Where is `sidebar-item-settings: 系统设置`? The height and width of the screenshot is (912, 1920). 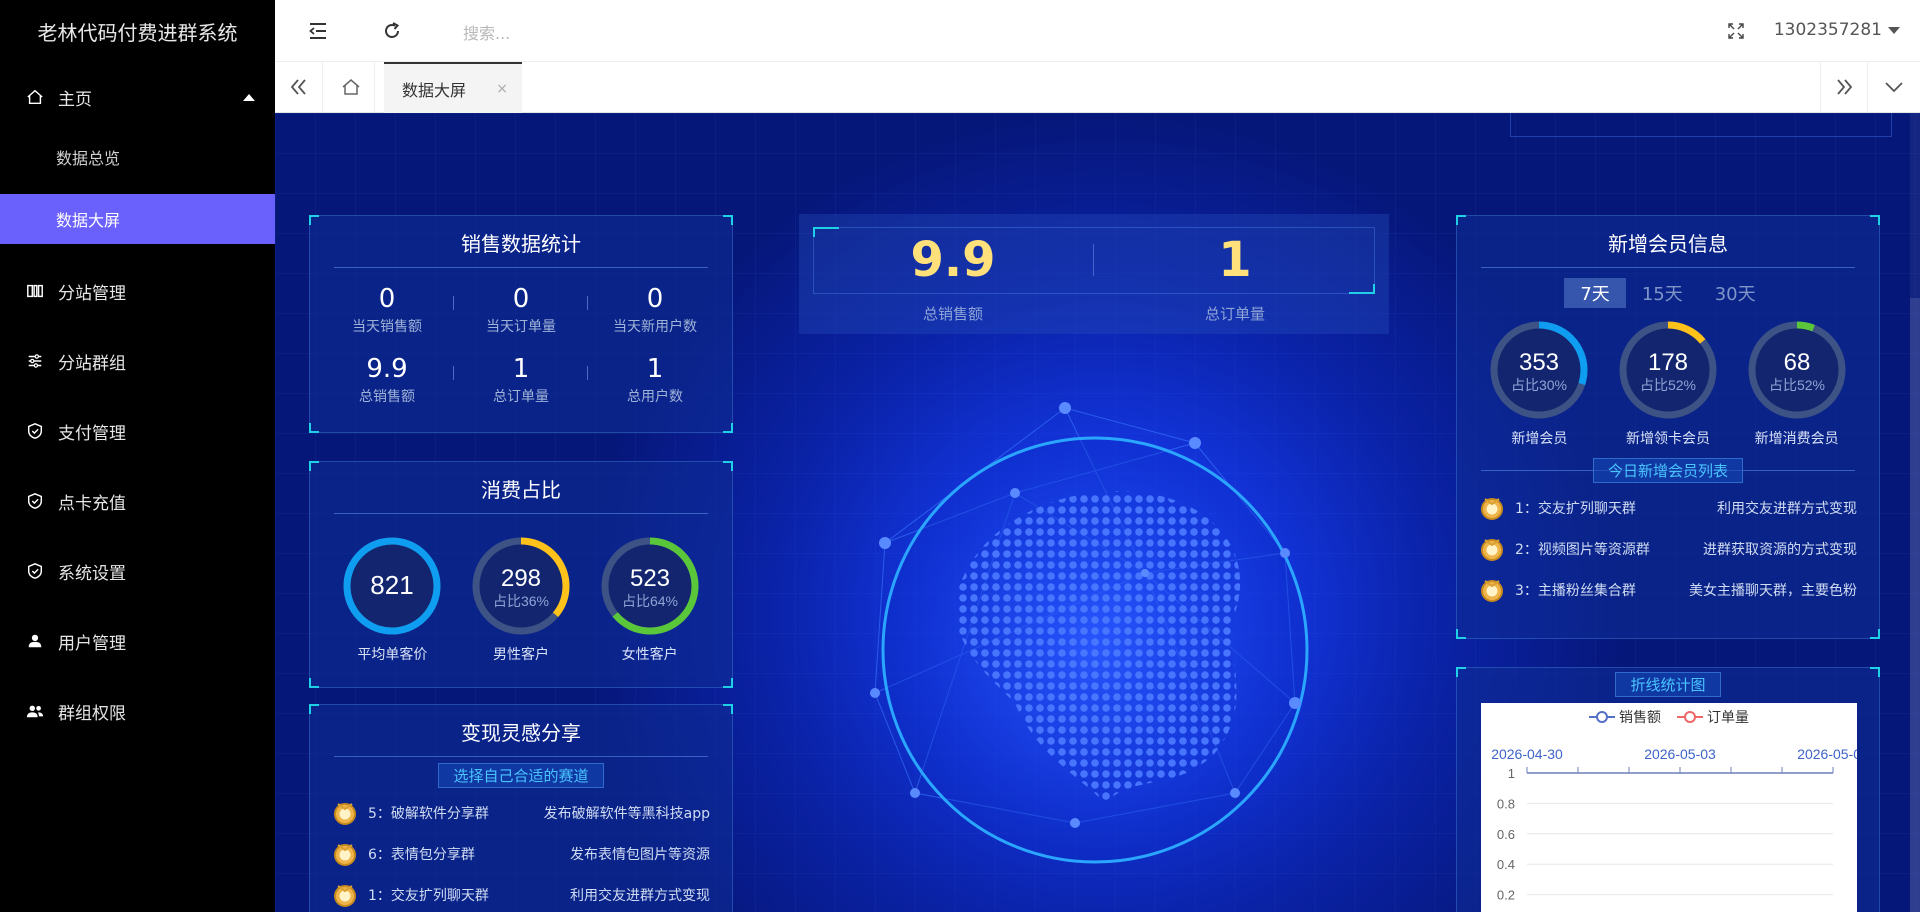 sidebar-item-settings: 系统设置 is located at coordinates (137, 571).